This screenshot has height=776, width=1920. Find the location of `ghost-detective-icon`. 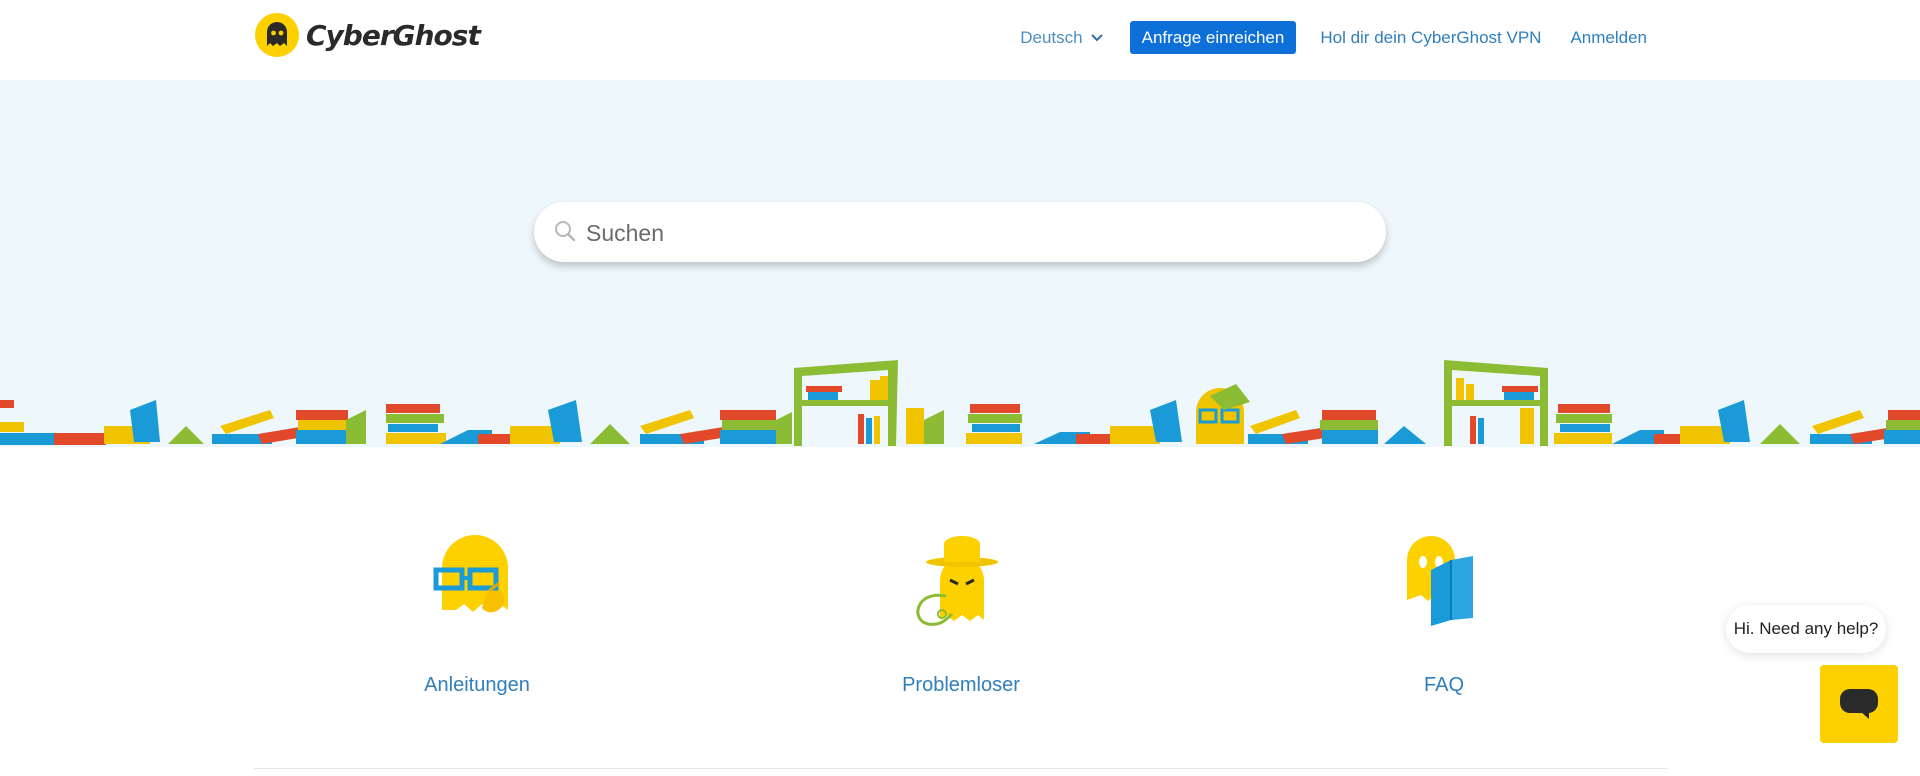

ghost-detective-icon is located at coordinates (957, 581).